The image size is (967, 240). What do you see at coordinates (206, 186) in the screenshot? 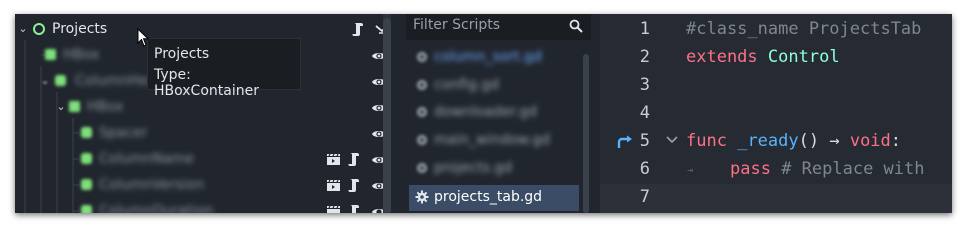
I see `tree-item: ColumnVersion` at bounding box center [206, 186].